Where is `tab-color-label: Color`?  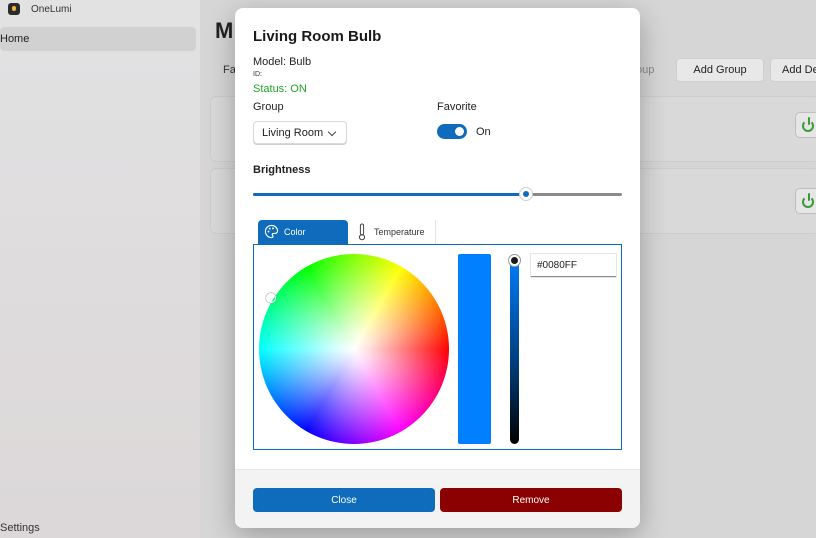
tab-color-label: Color is located at coordinates (295, 232).